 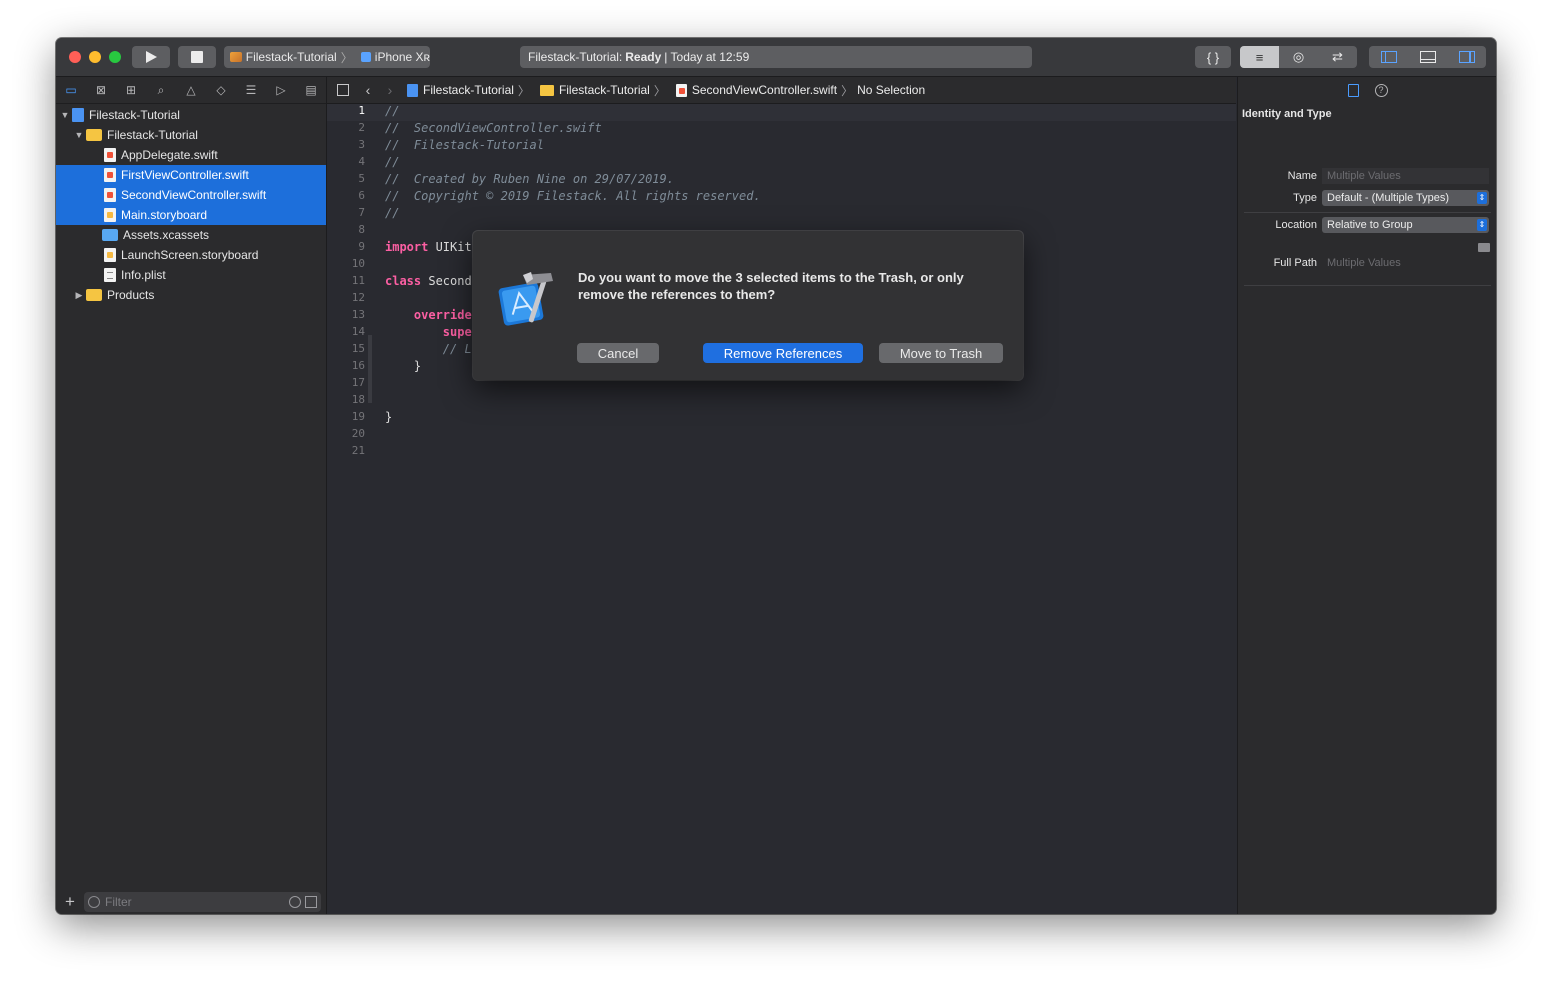 I want to click on file-inspector-icon, so click(x=1353, y=90).